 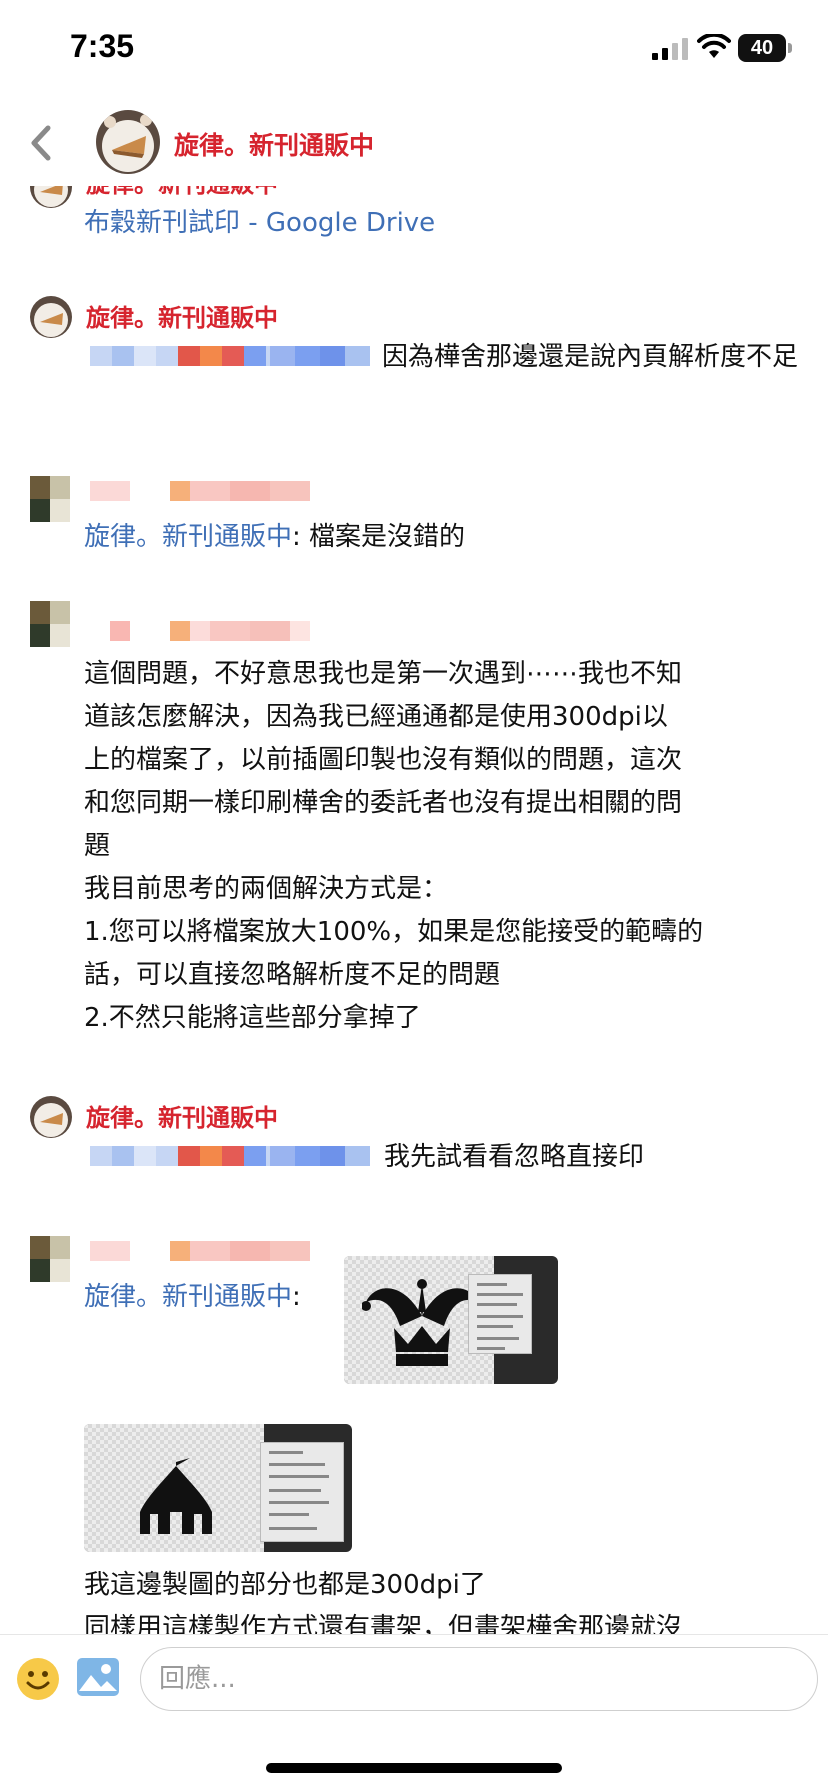 I want to click on text-line: 道該怎麼解決，因為我已經通通都是使用300dpi以, so click(x=376, y=717).